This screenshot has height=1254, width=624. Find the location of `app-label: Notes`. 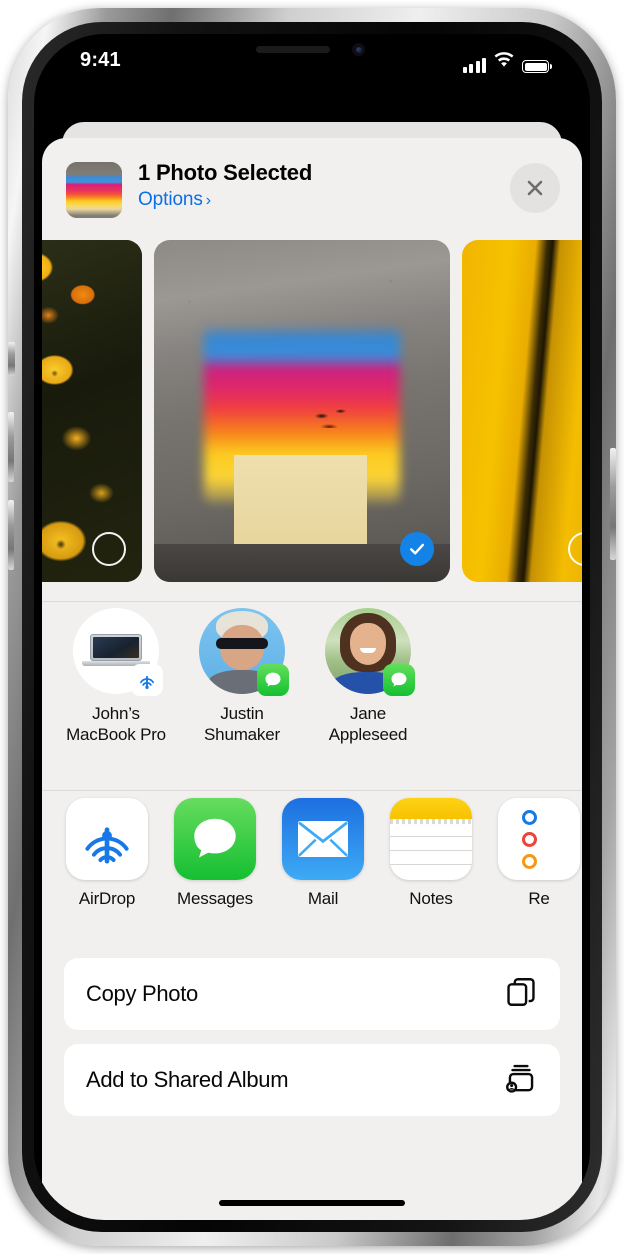

app-label: Notes is located at coordinates (431, 898).